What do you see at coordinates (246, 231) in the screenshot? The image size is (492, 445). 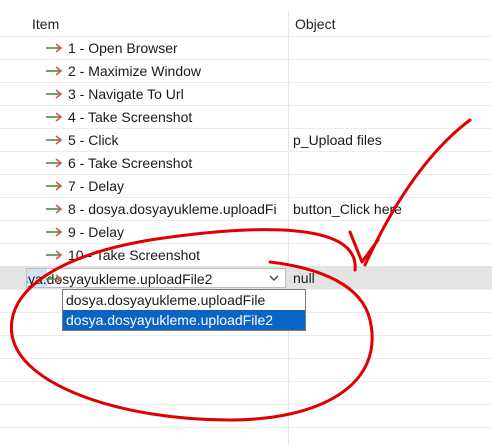 I see `table-row: 9 - Delay` at bounding box center [246, 231].